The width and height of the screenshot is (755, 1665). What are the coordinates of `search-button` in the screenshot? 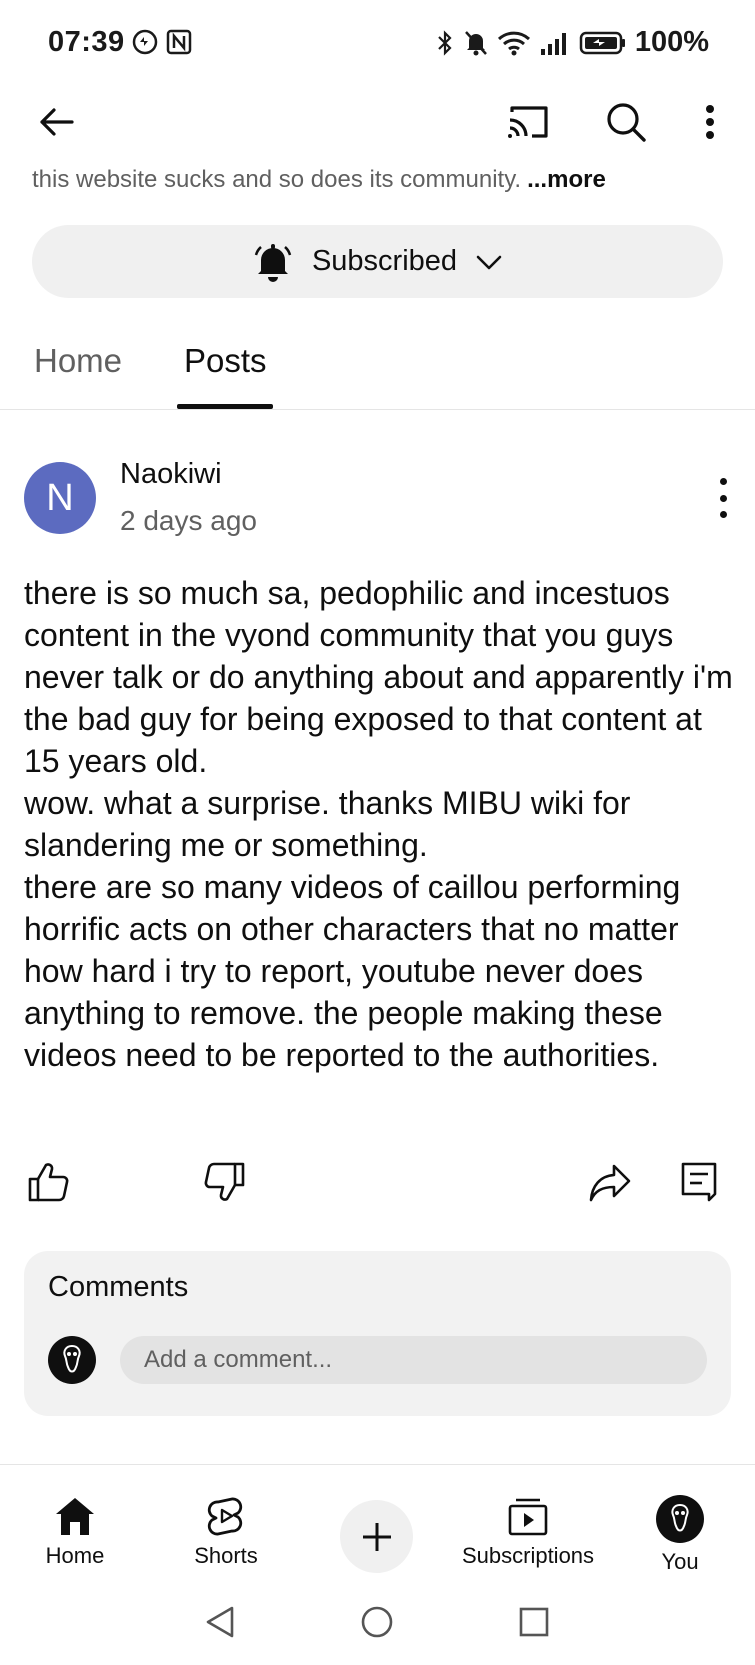 It's located at (626, 122).